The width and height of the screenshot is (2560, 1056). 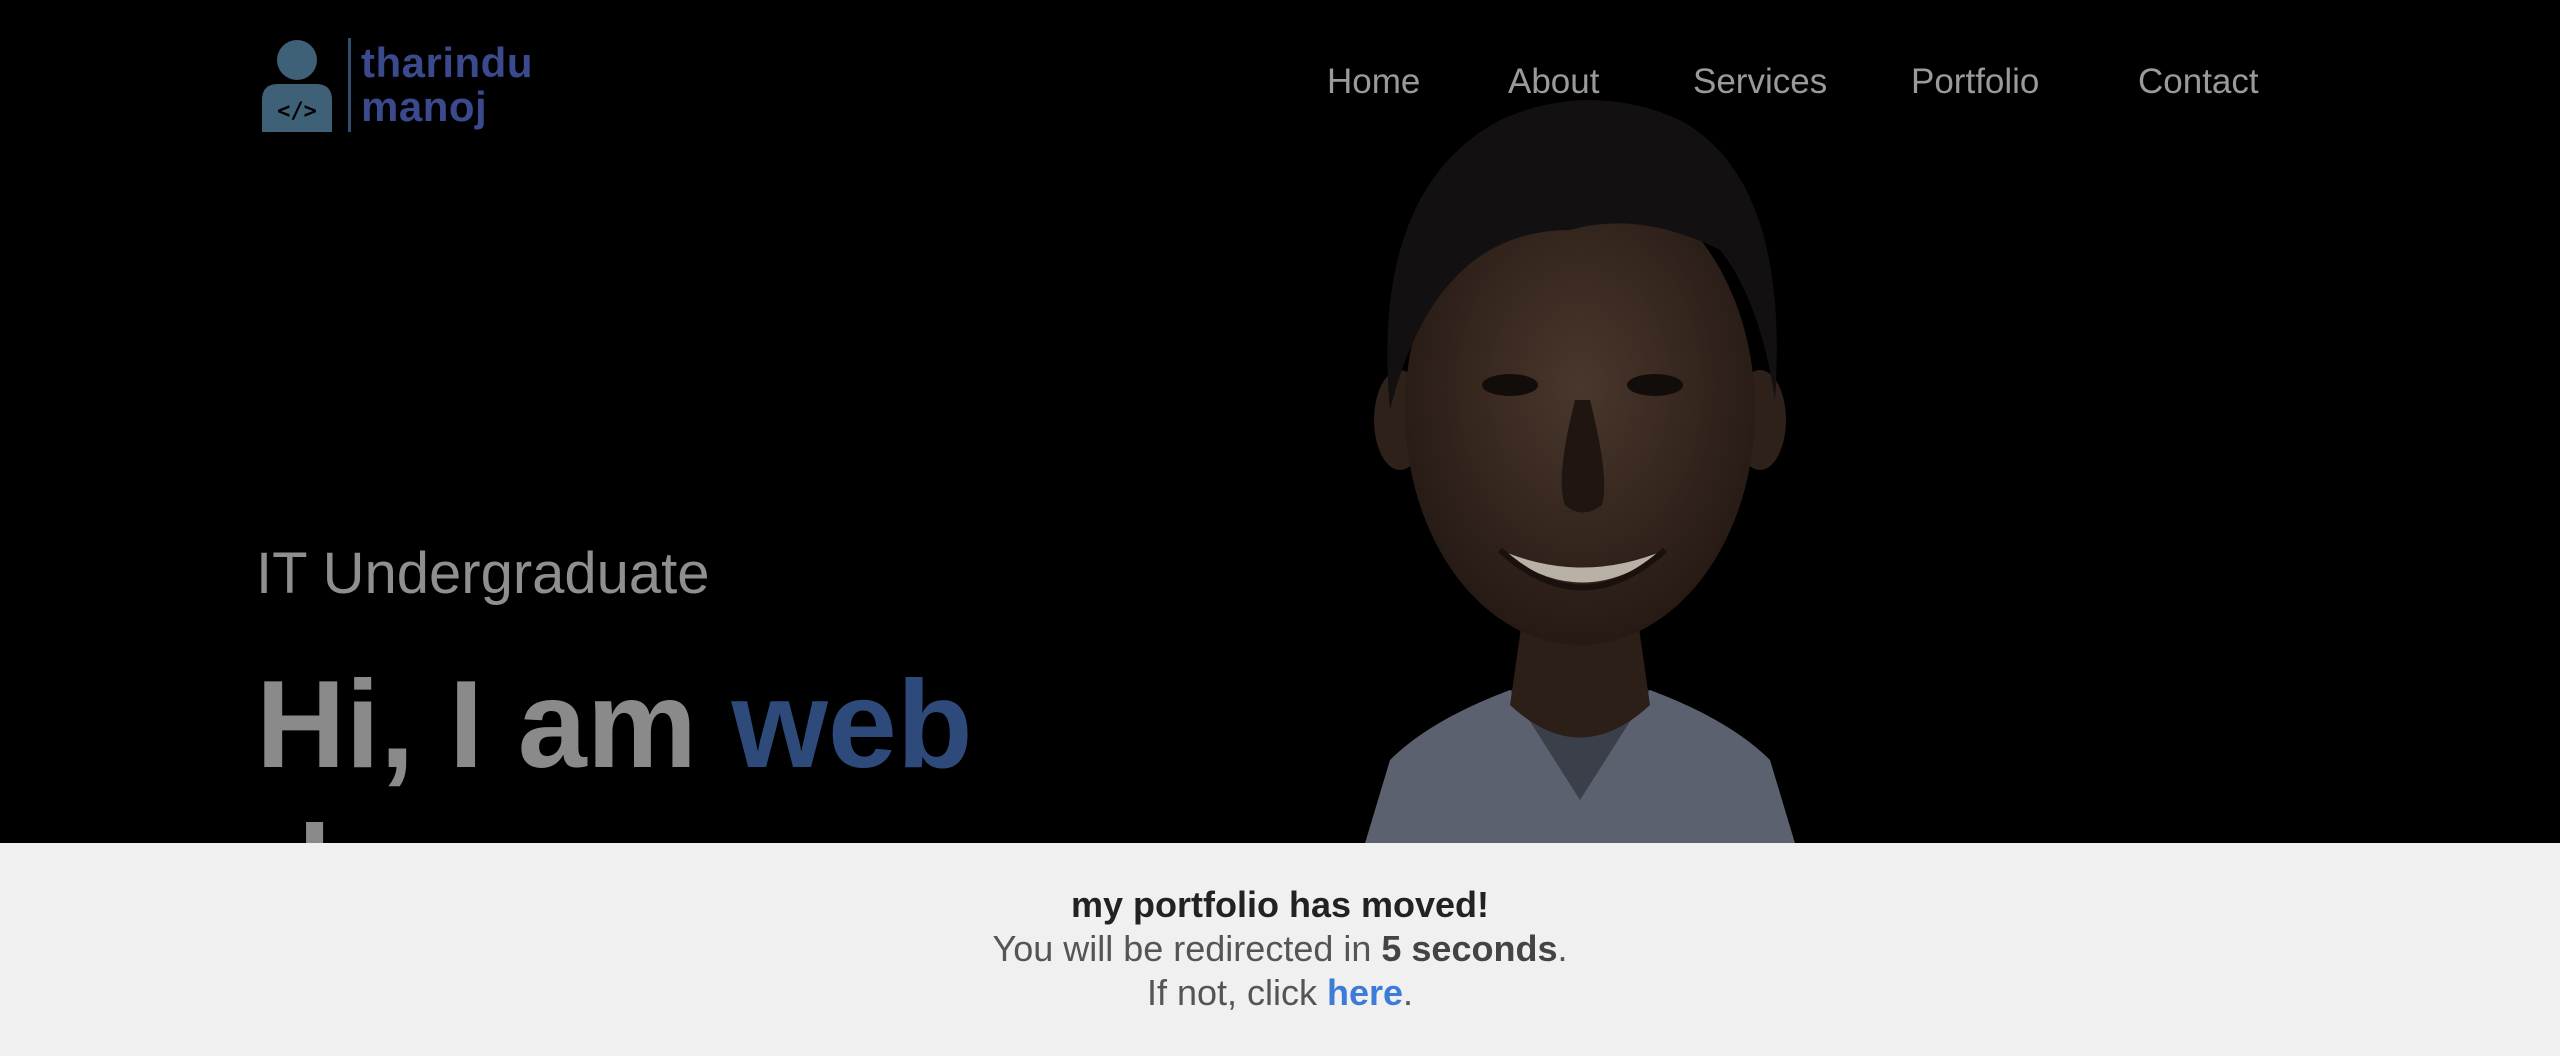 I want to click on hero-headline: Hi, I am web, so click(x=614, y=725).